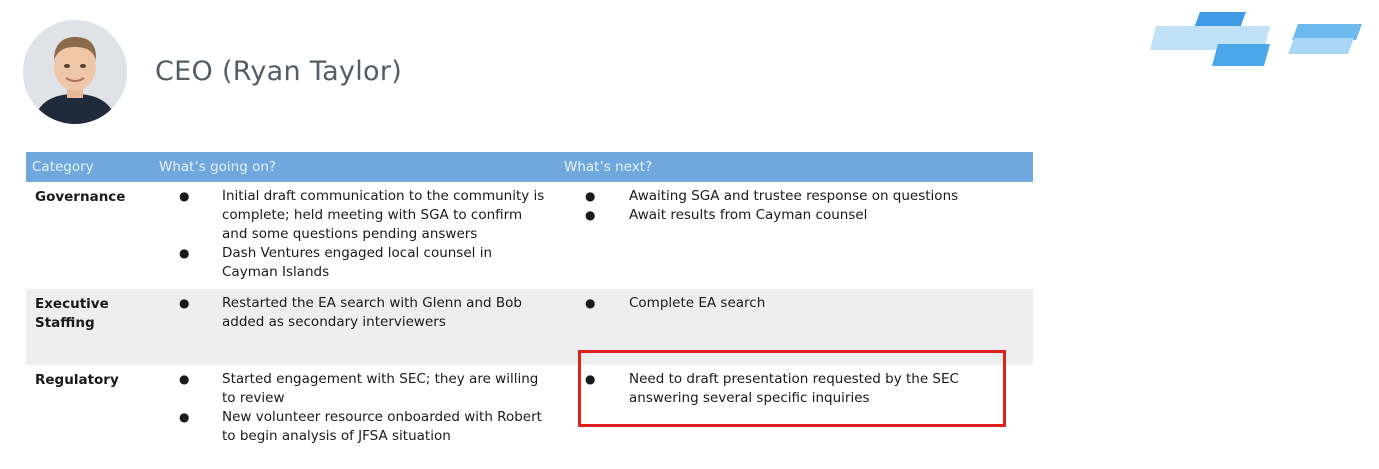 The image size is (1379, 469). What do you see at coordinates (77, 380) in the screenshot?
I see `row-category: Regulatory` at bounding box center [77, 380].